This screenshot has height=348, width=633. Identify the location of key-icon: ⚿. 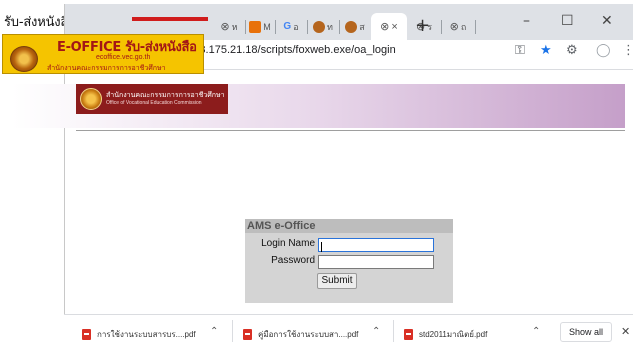
(520, 50).